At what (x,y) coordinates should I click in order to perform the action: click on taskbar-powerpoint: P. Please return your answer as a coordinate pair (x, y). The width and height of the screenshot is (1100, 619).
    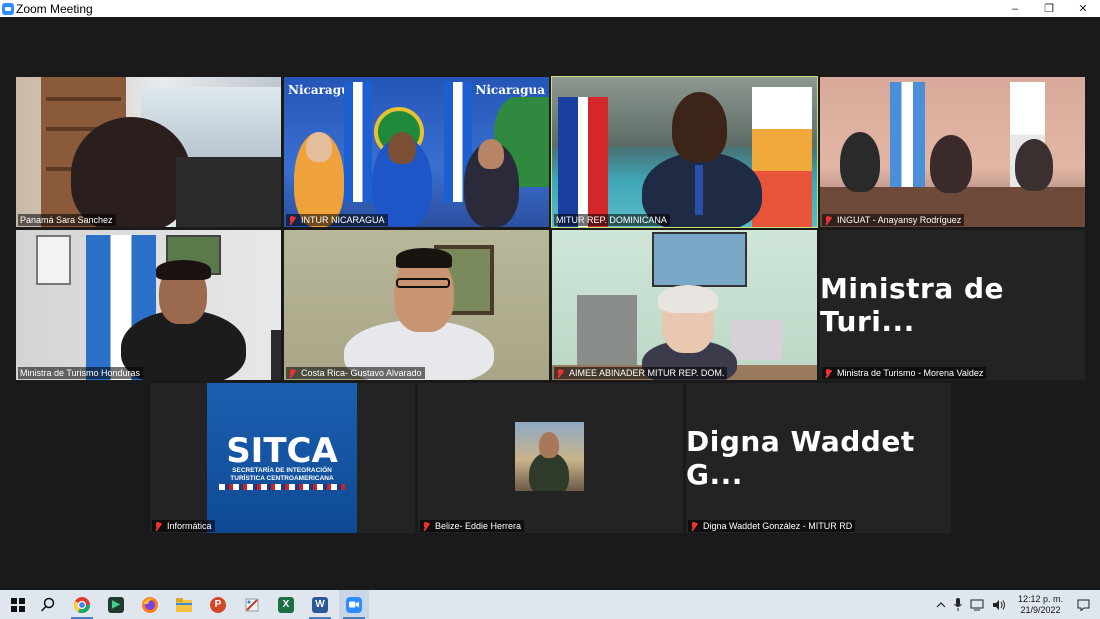
    Looking at the image, I should click on (218, 604).